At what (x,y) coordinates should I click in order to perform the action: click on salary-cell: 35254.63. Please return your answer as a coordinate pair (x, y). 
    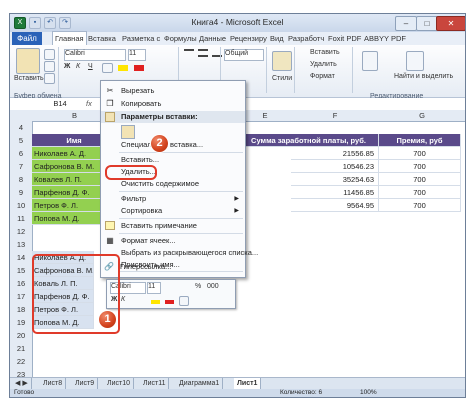
    Looking at the image, I should click on (335, 179).